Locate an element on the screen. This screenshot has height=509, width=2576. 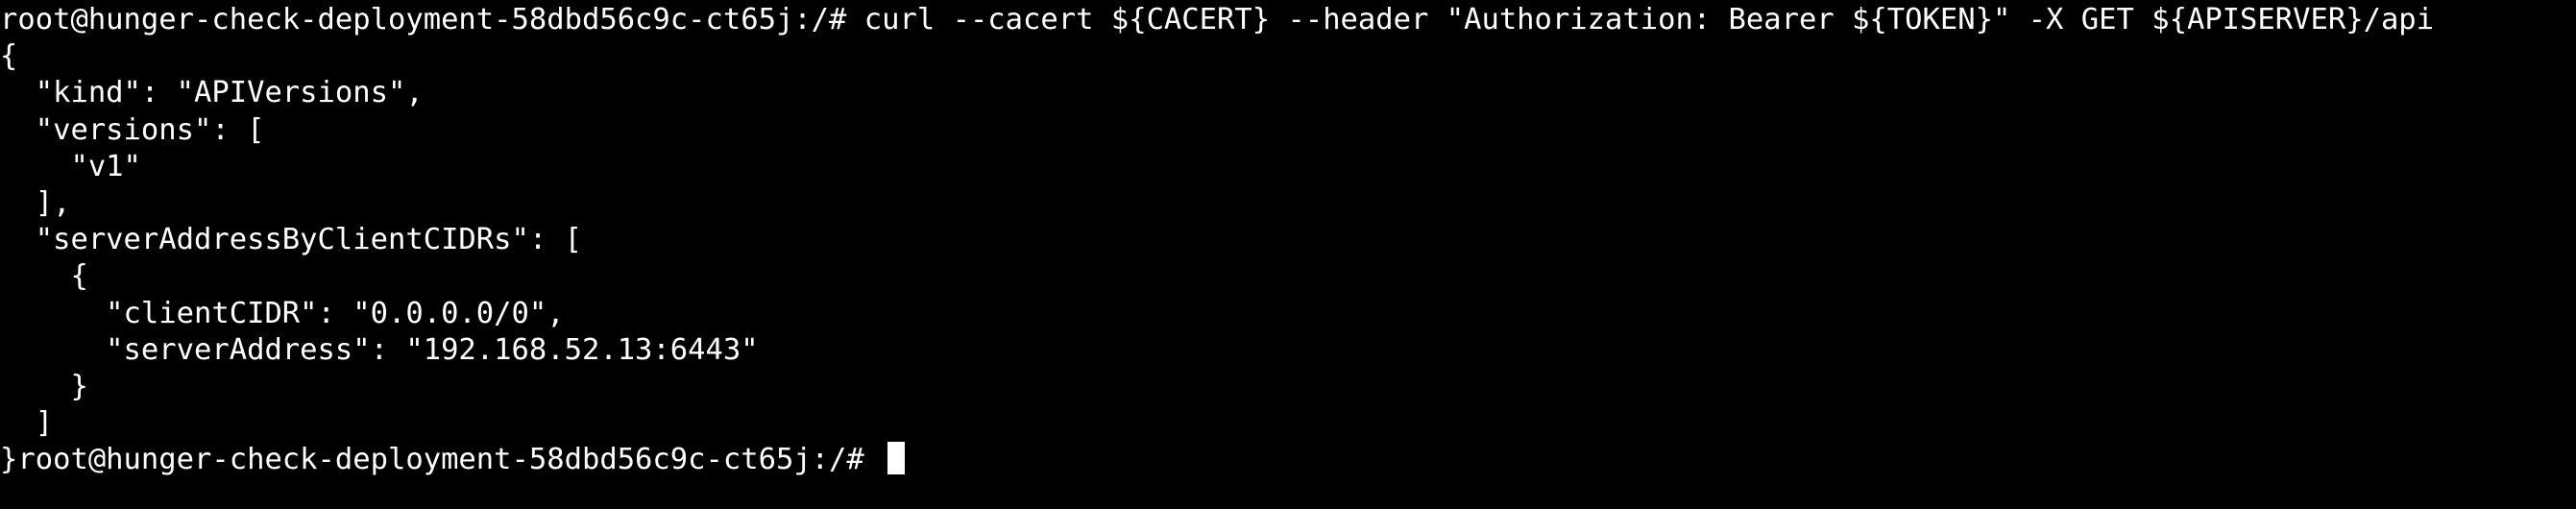
output-line: "v1" is located at coordinates (70, 166).